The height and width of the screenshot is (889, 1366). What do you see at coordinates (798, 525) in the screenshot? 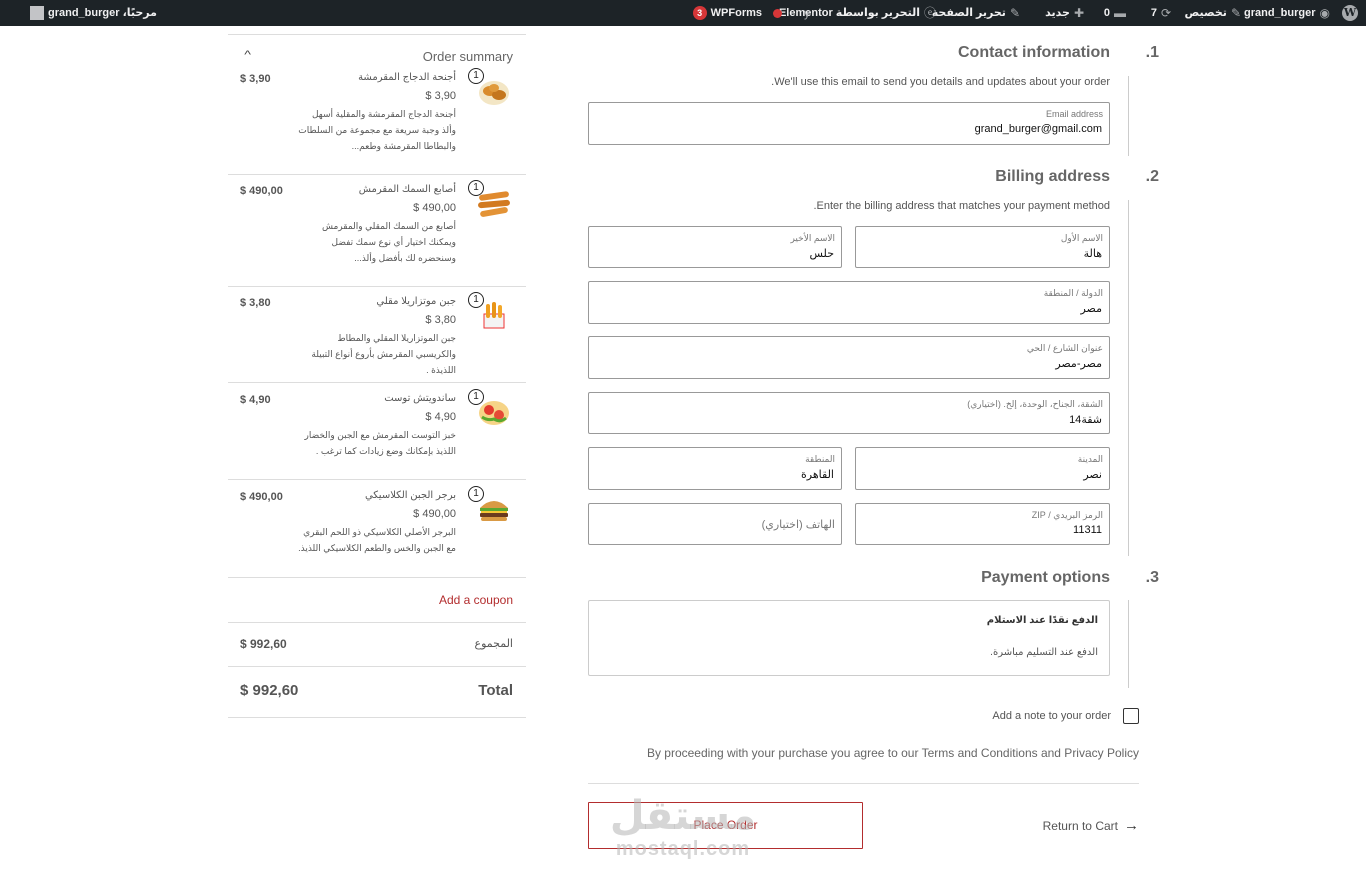
I see `phone-placeholder: الهاتف (اختياري)` at bounding box center [798, 525].